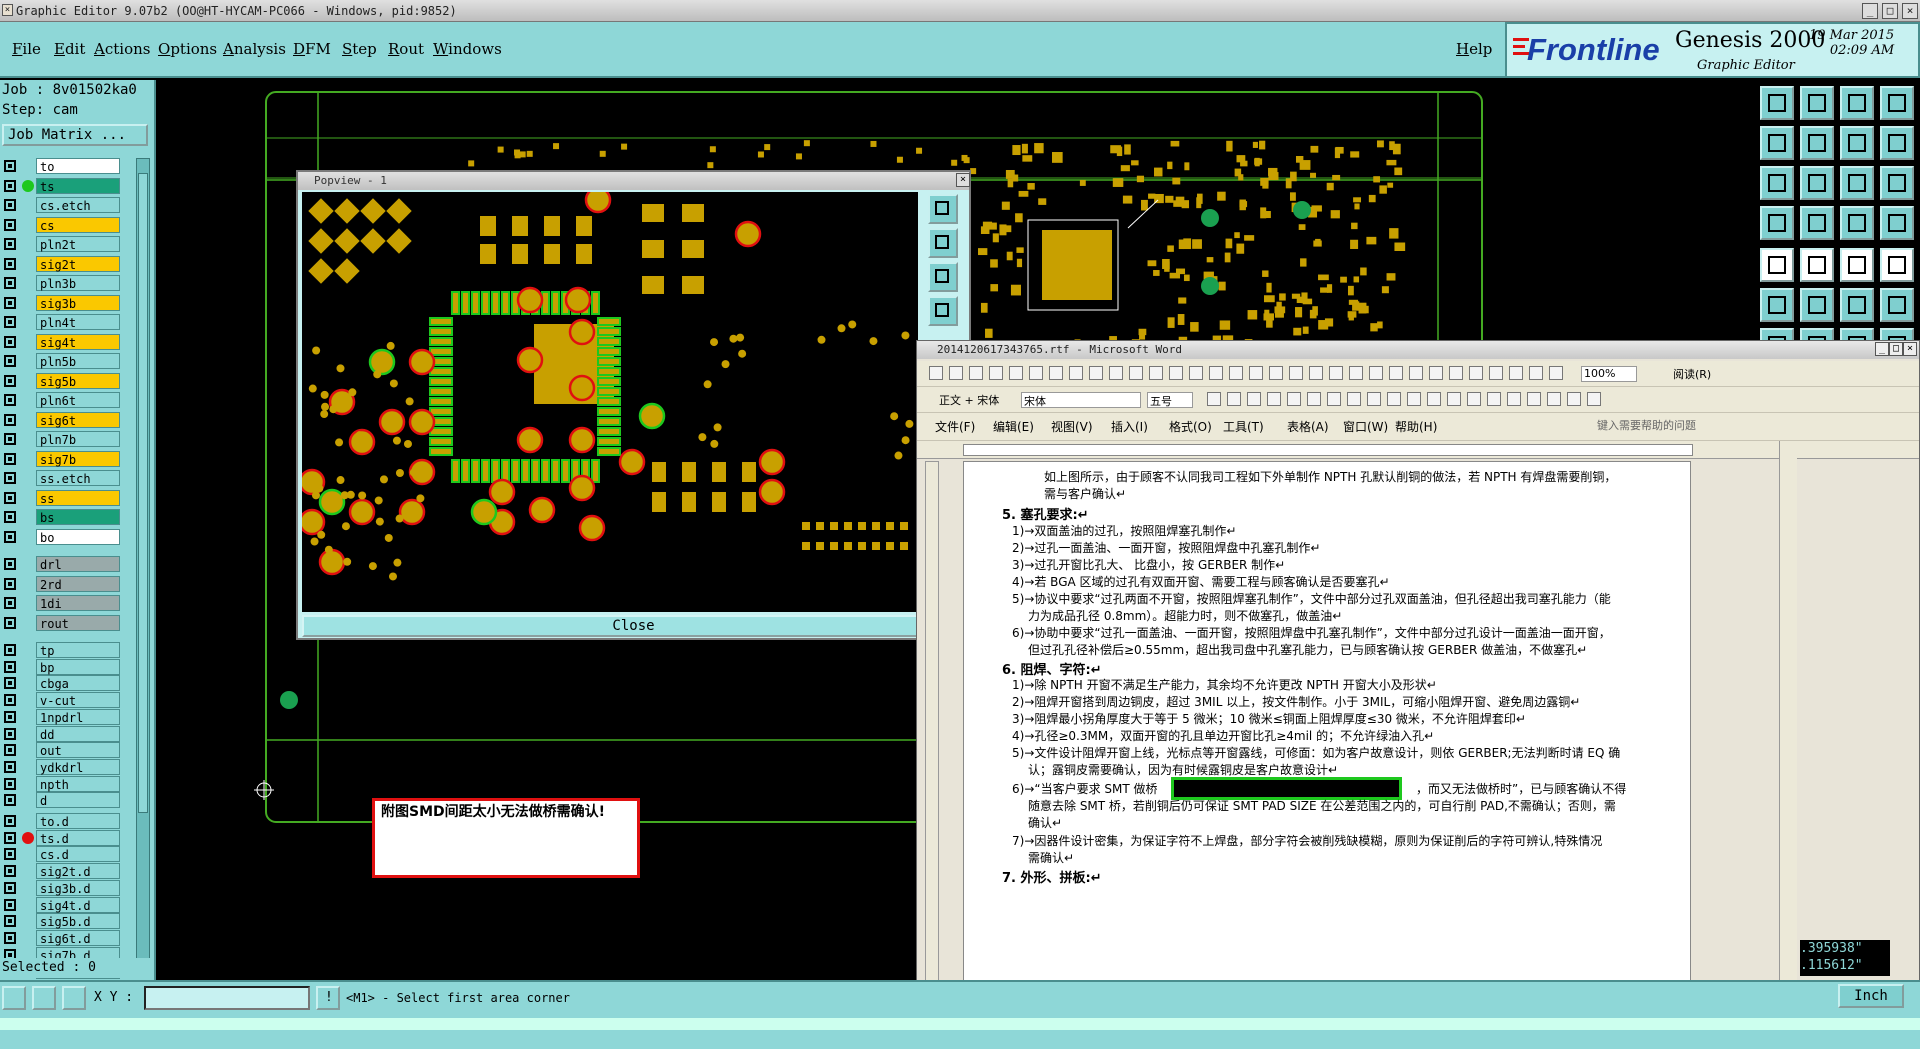  I want to click on menu-file: File, so click(26, 49).